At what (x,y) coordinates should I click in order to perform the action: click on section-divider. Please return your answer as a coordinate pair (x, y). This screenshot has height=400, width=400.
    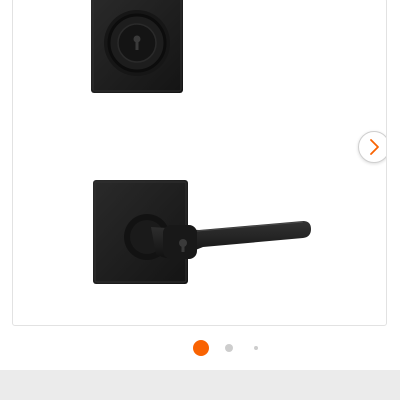
    Looking at the image, I should click on (200, 385).